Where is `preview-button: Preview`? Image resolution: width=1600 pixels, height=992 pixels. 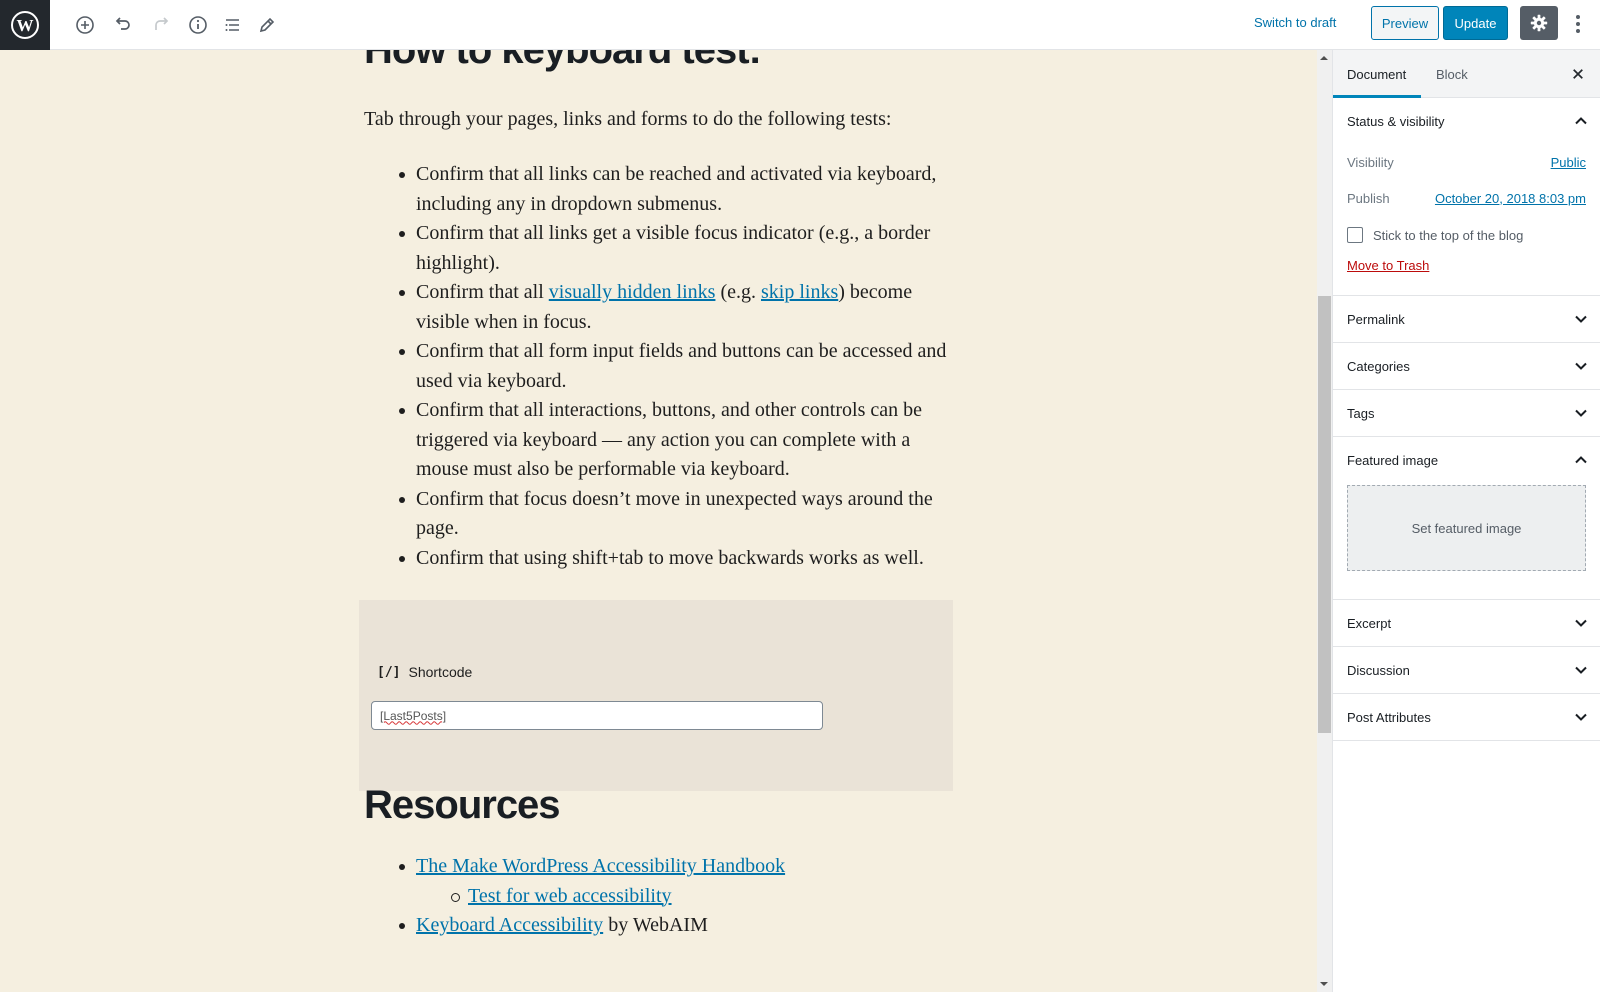
preview-button: Preview is located at coordinates (1405, 23).